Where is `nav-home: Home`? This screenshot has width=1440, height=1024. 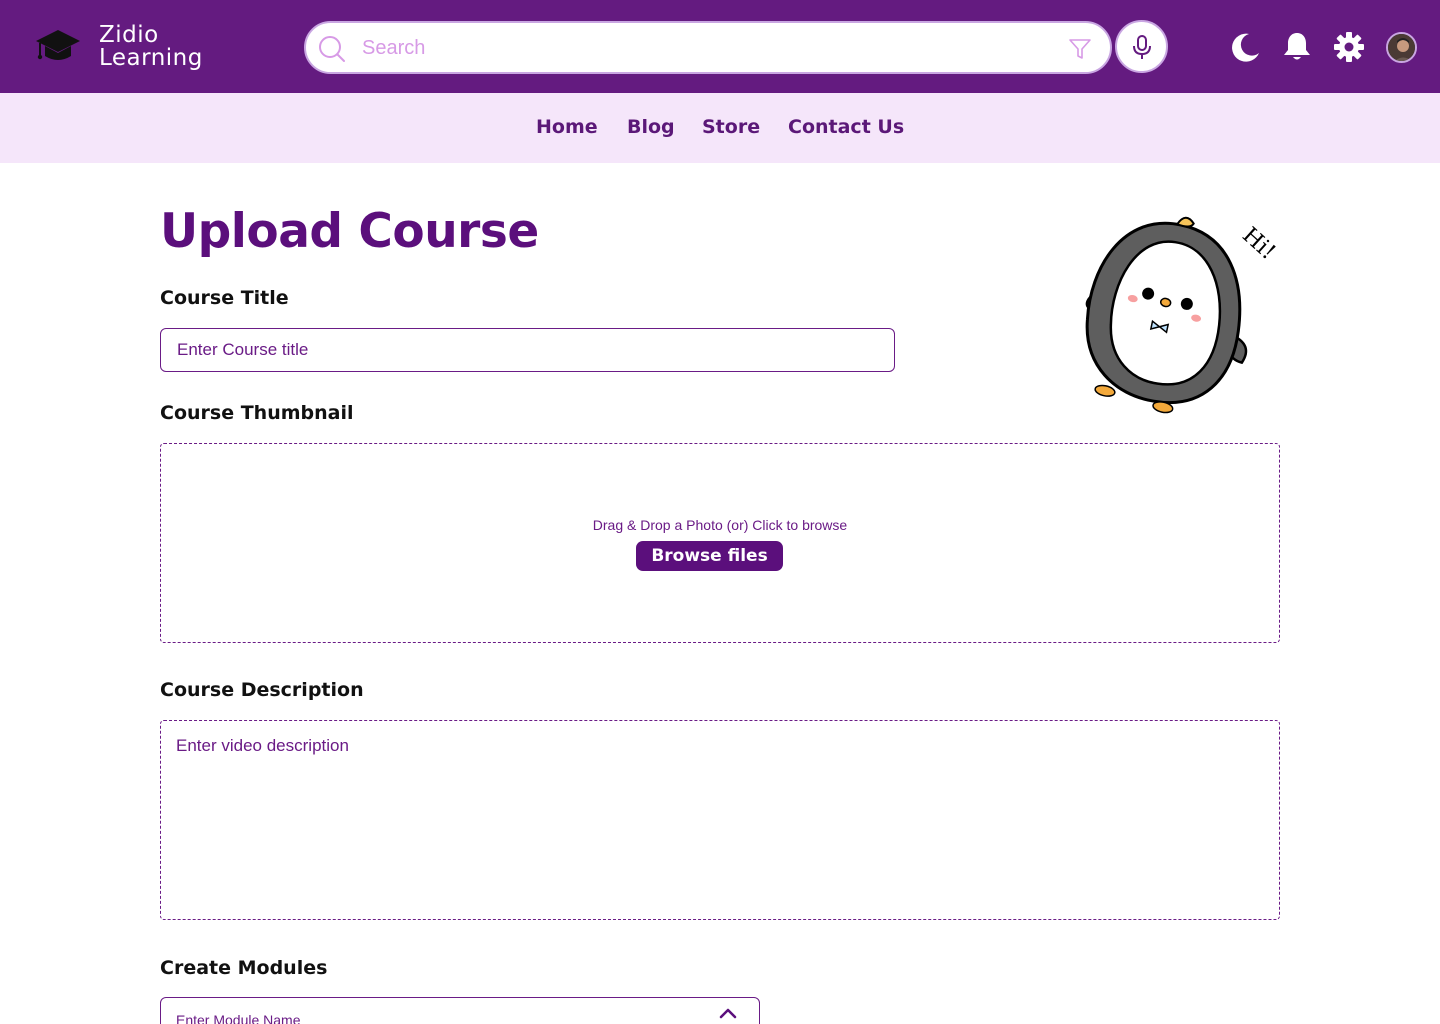
nav-home: Home is located at coordinates (567, 127).